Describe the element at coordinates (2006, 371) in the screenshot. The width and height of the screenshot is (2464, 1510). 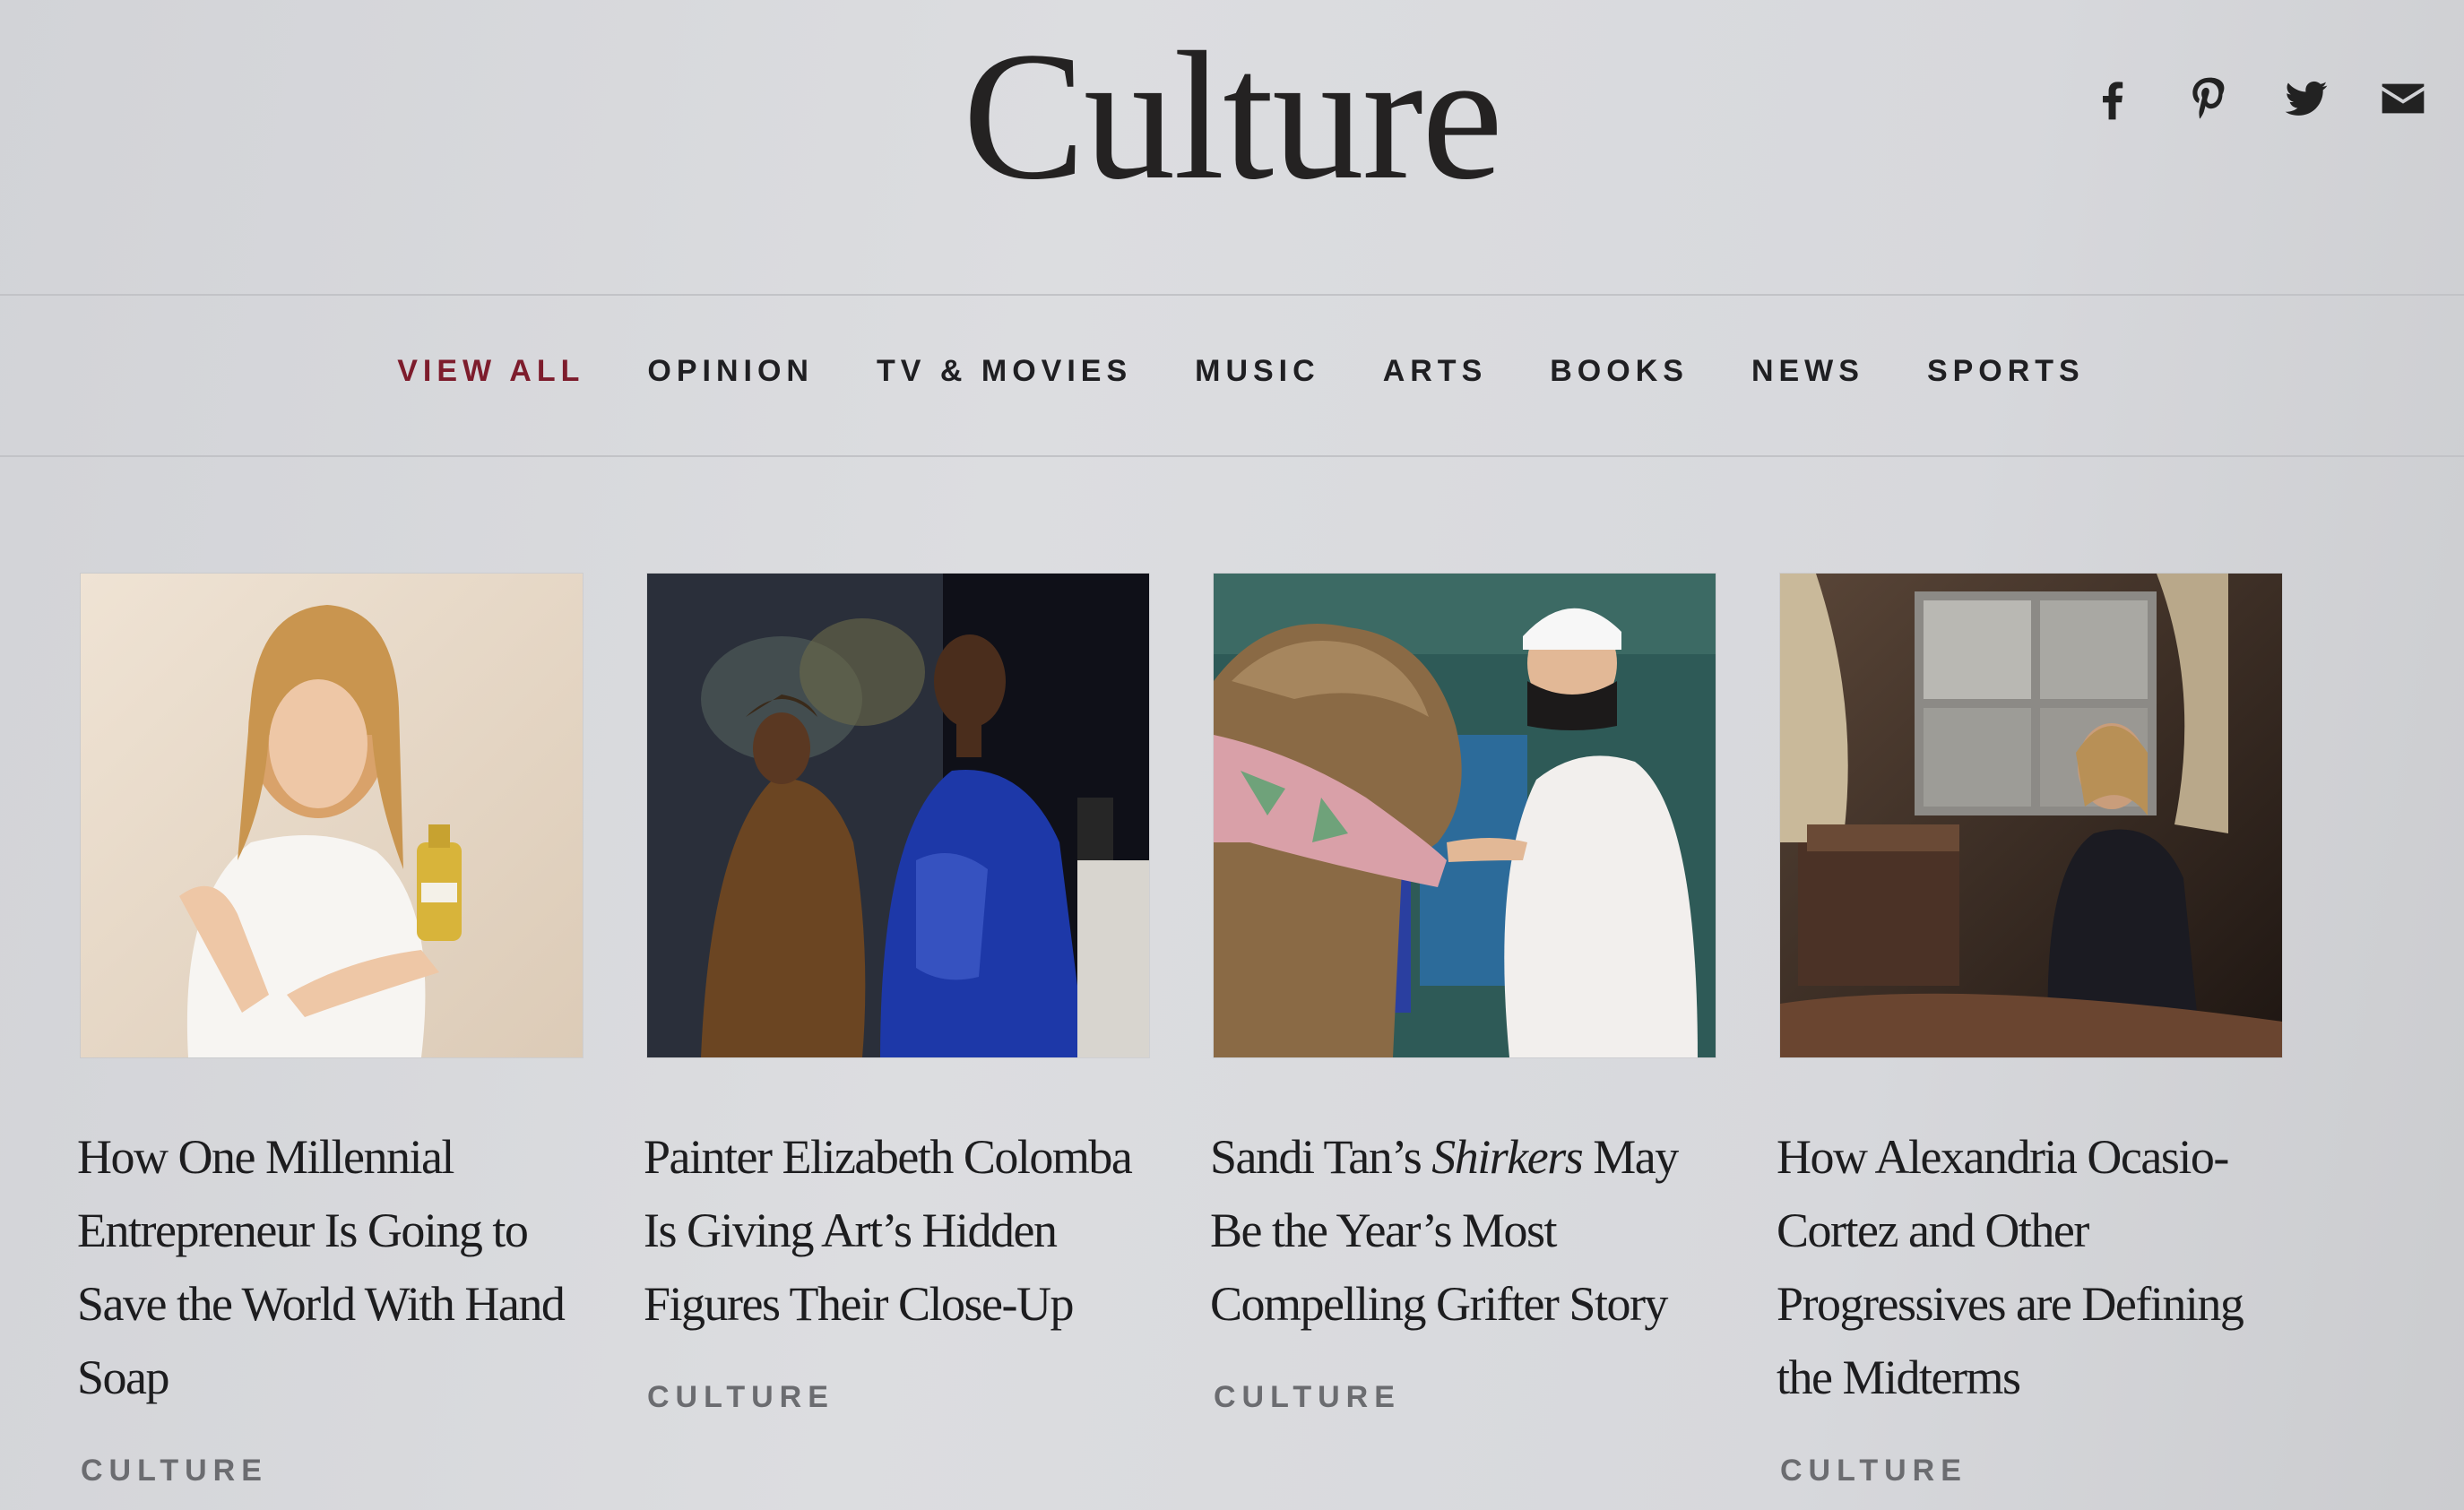
I see `nav-sports: SPORTS` at that location.